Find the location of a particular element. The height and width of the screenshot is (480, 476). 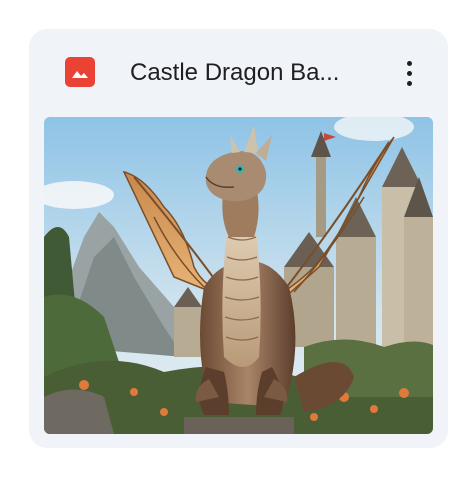

image-icon is located at coordinates (80, 72).